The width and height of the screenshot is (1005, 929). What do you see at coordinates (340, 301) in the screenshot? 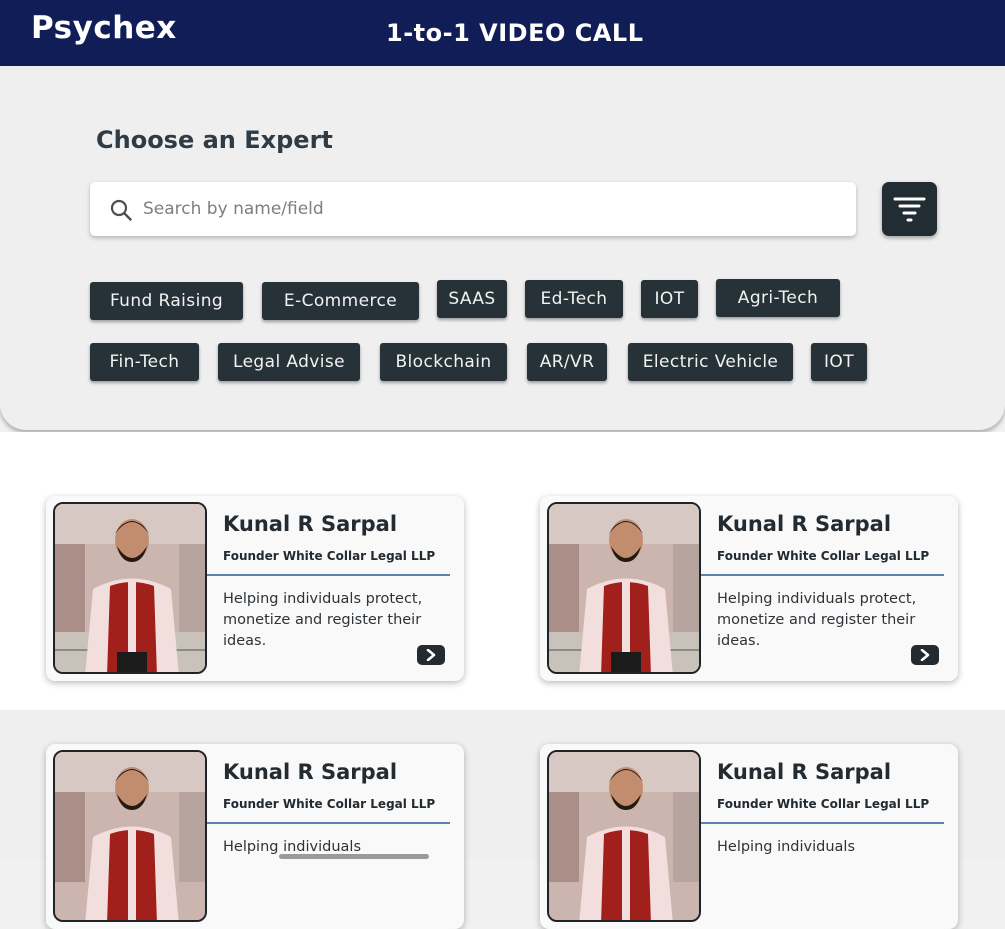
I see `category-chip-e-commerce: E-Commerce` at bounding box center [340, 301].